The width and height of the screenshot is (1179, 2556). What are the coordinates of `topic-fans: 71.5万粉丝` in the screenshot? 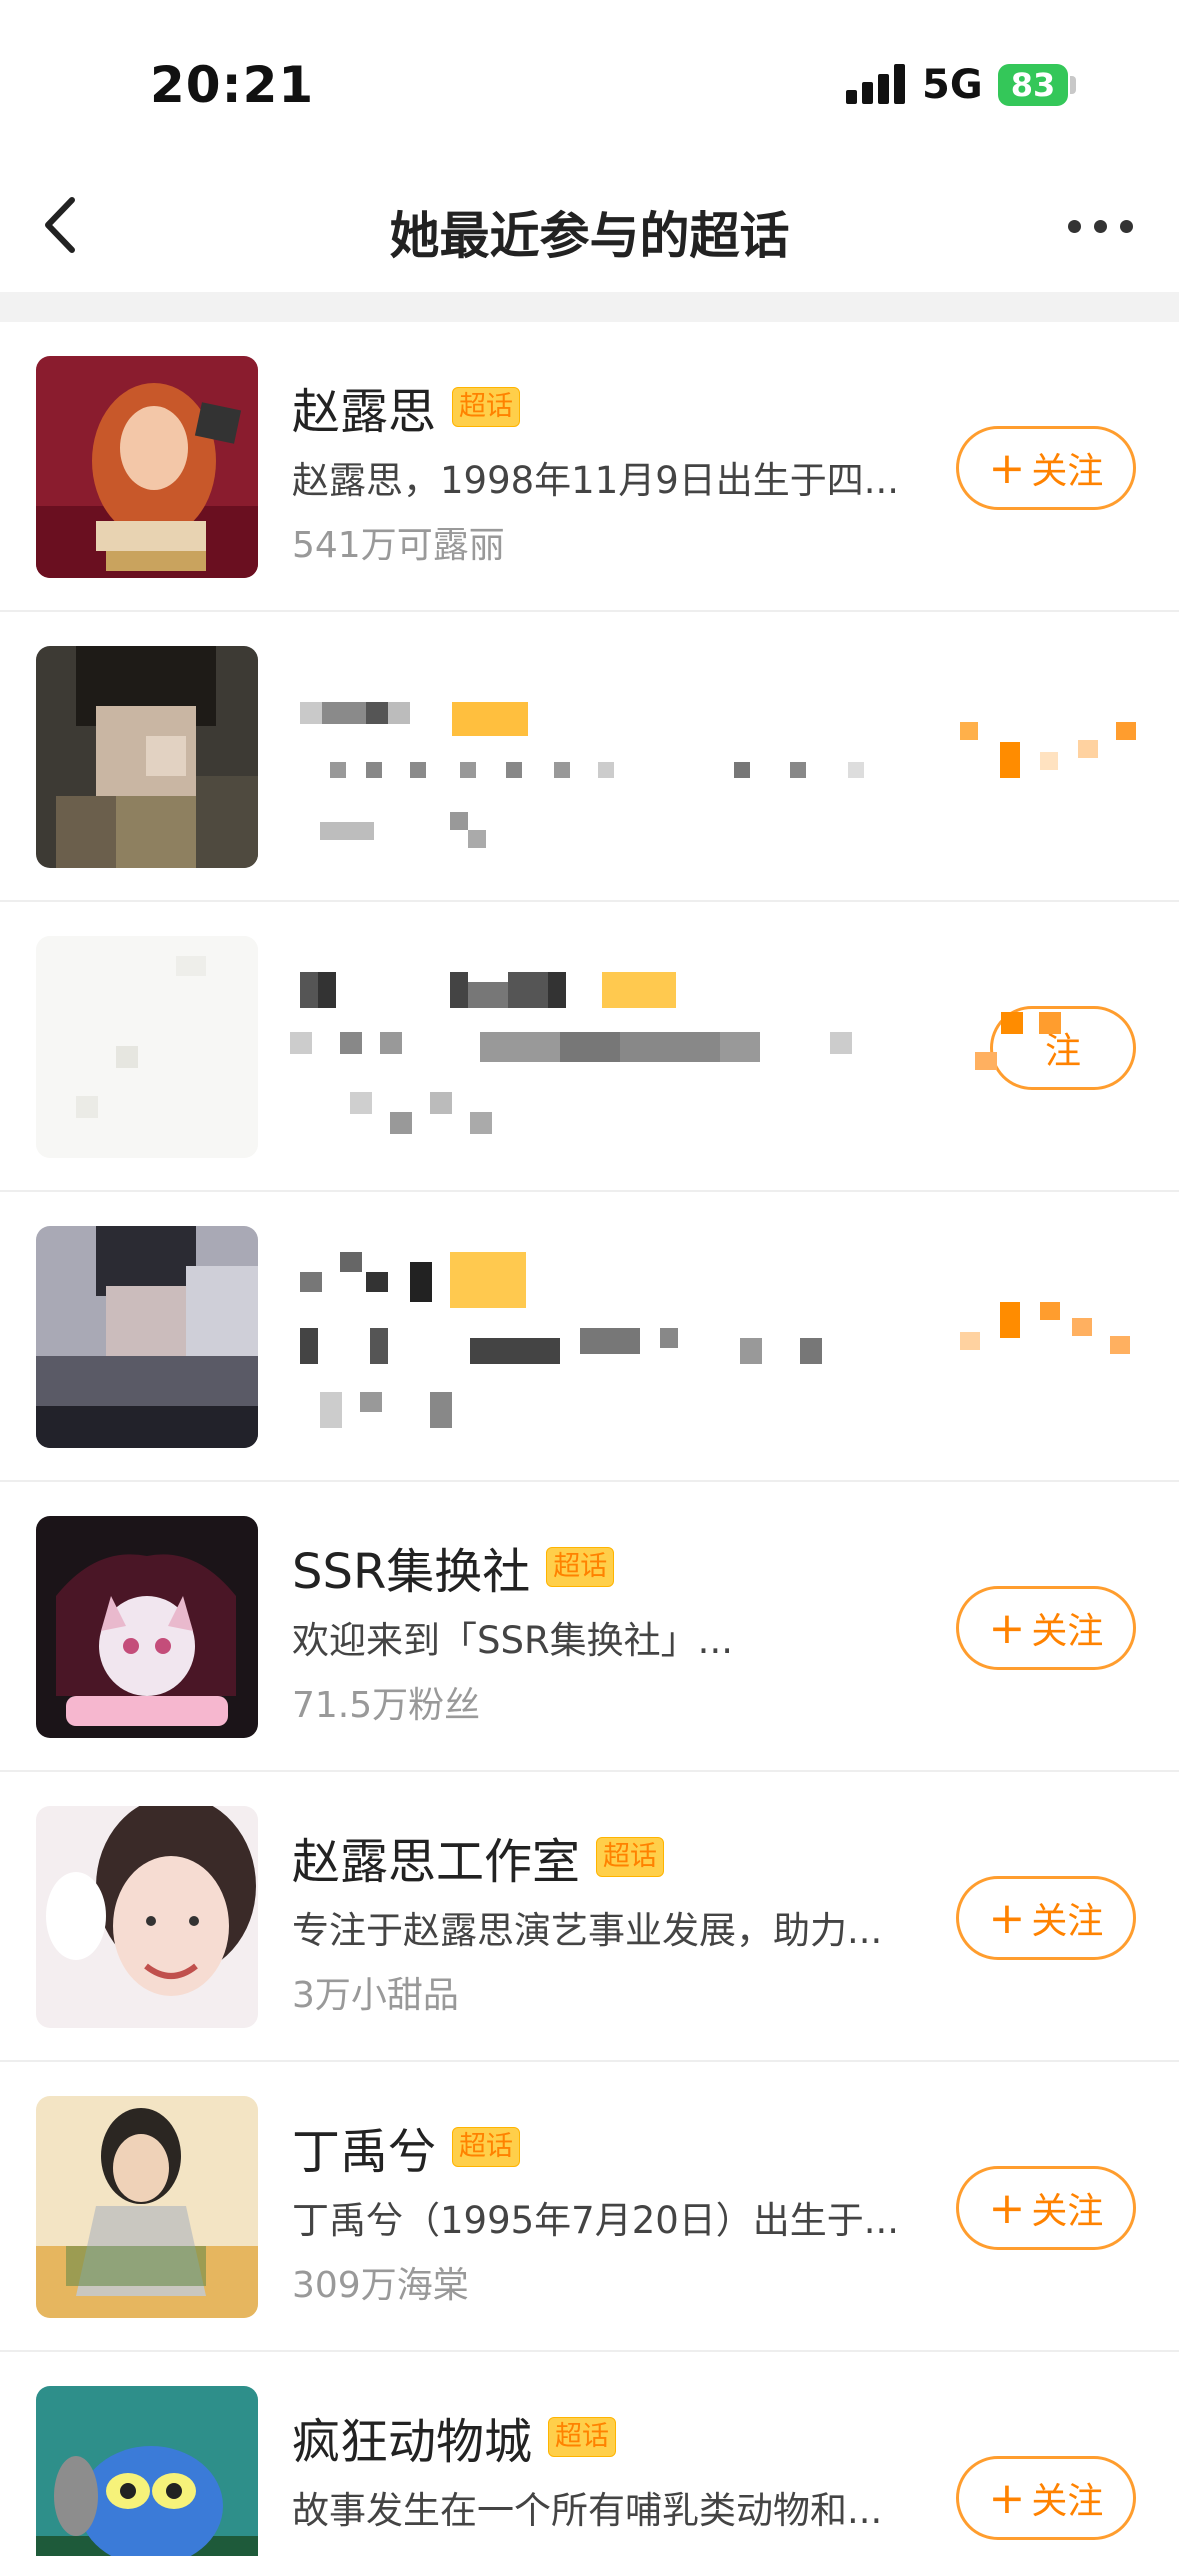 It's located at (386, 1705).